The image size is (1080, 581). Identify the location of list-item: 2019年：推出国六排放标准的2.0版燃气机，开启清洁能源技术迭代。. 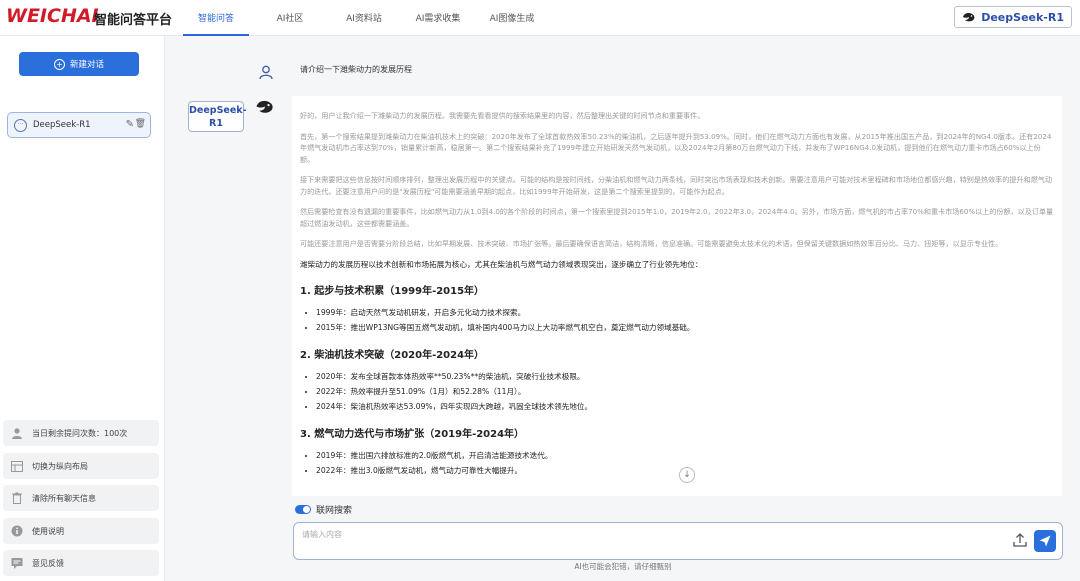
(685, 455).